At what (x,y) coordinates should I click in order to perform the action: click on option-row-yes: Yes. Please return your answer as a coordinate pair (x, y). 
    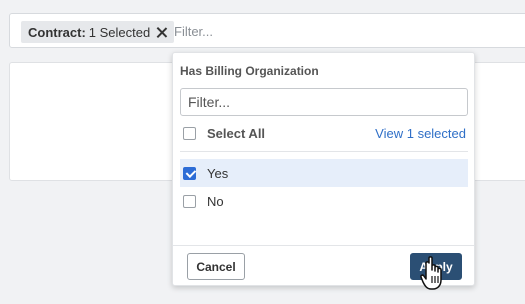
    Looking at the image, I should click on (324, 173).